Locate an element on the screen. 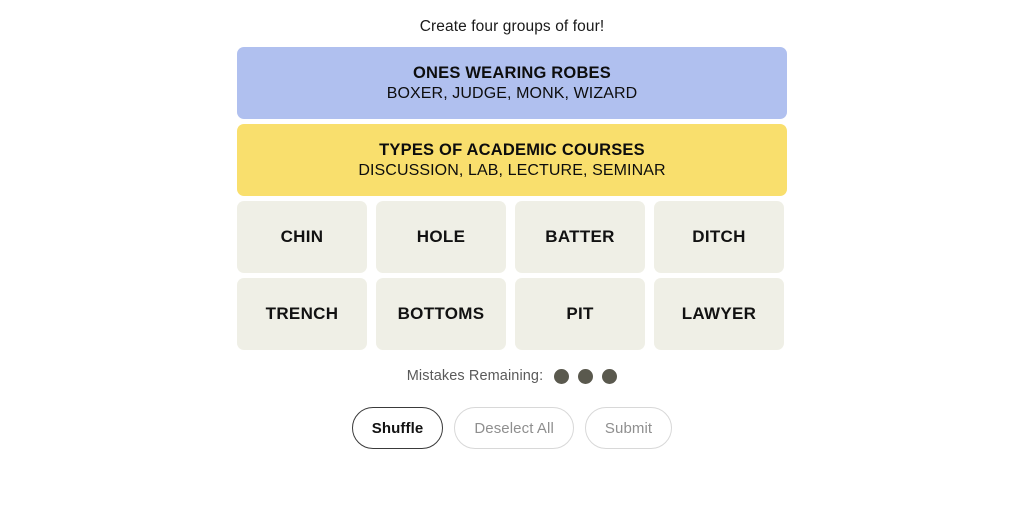 The image size is (1024, 510). submit-button: Submit is located at coordinates (628, 428).